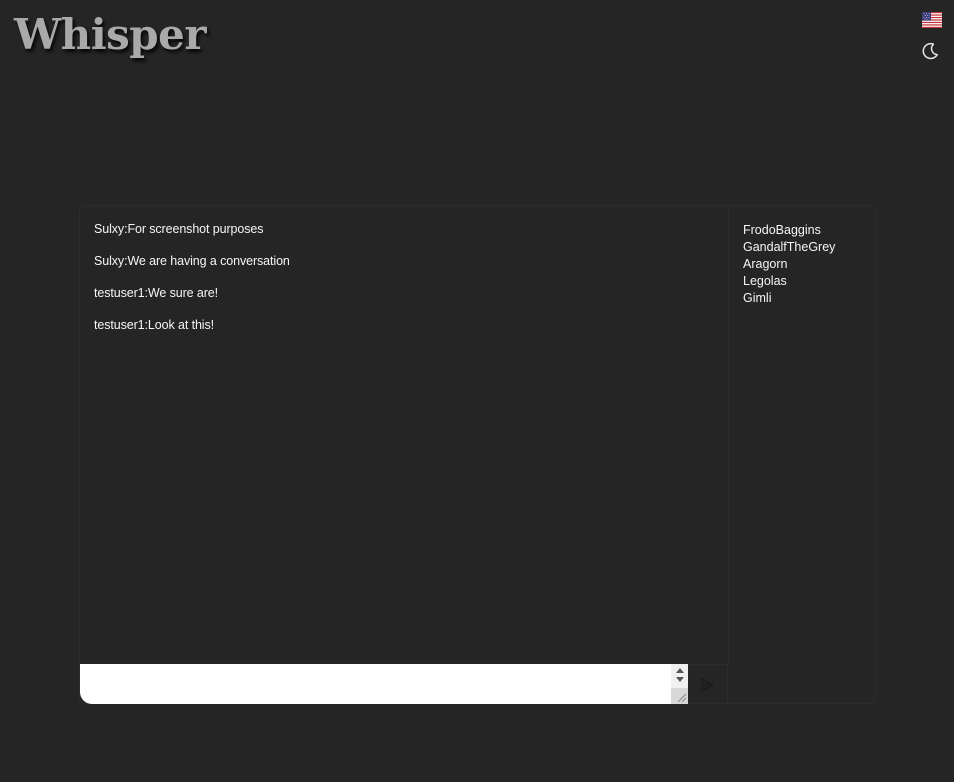 This screenshot has width=954, height=782. What do you see at coordinates (192, 261) in the screenshot?
I see `message-item: Sulxy:We are having a conversation` at bounding box center [192, 261].